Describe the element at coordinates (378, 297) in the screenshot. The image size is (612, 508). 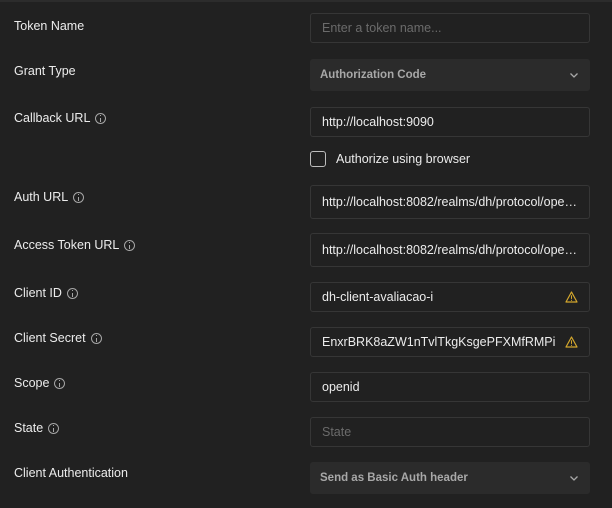
I see `client-id-value: dh-client-avaliacao-i` at that location.